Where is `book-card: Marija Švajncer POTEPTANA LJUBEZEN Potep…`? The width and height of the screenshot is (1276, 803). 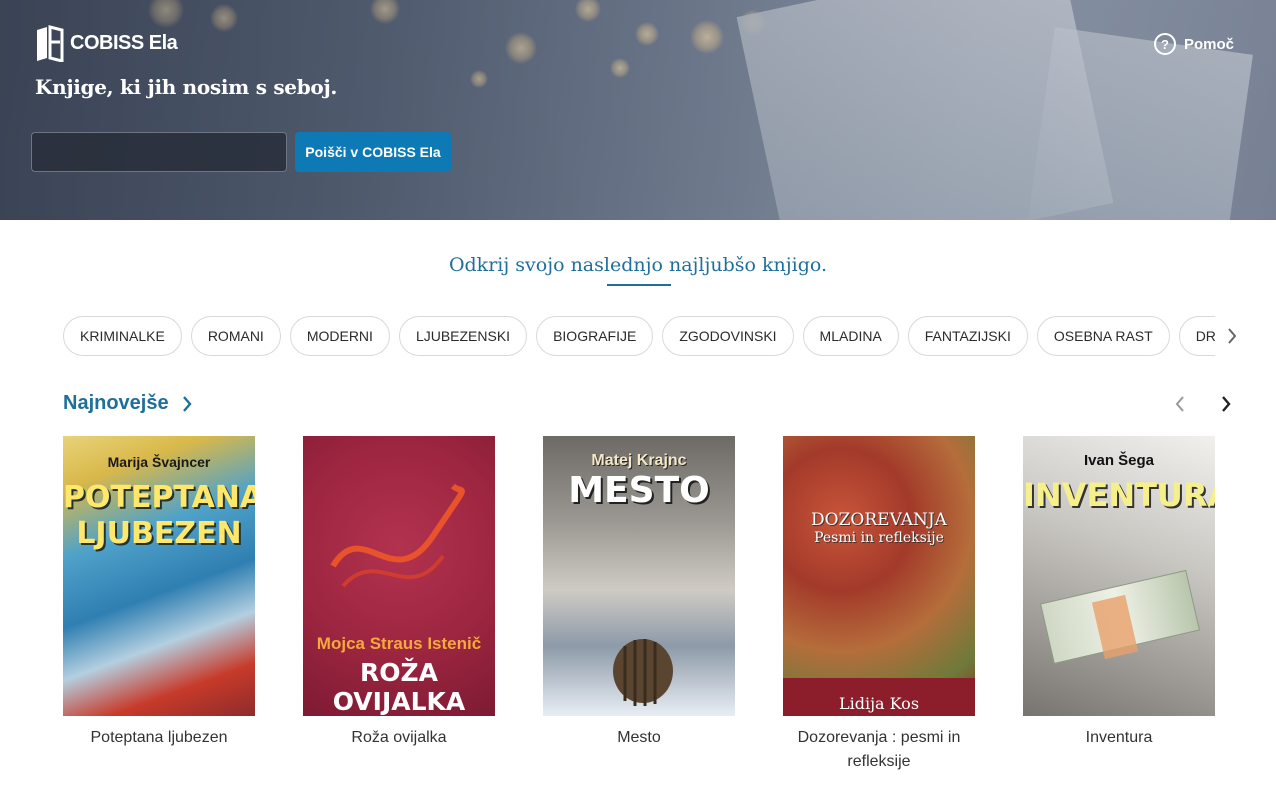 book-card: Marija Švajncer POTEPTANA LJUBEZEN Potep… is located at coordinates (159, 593).